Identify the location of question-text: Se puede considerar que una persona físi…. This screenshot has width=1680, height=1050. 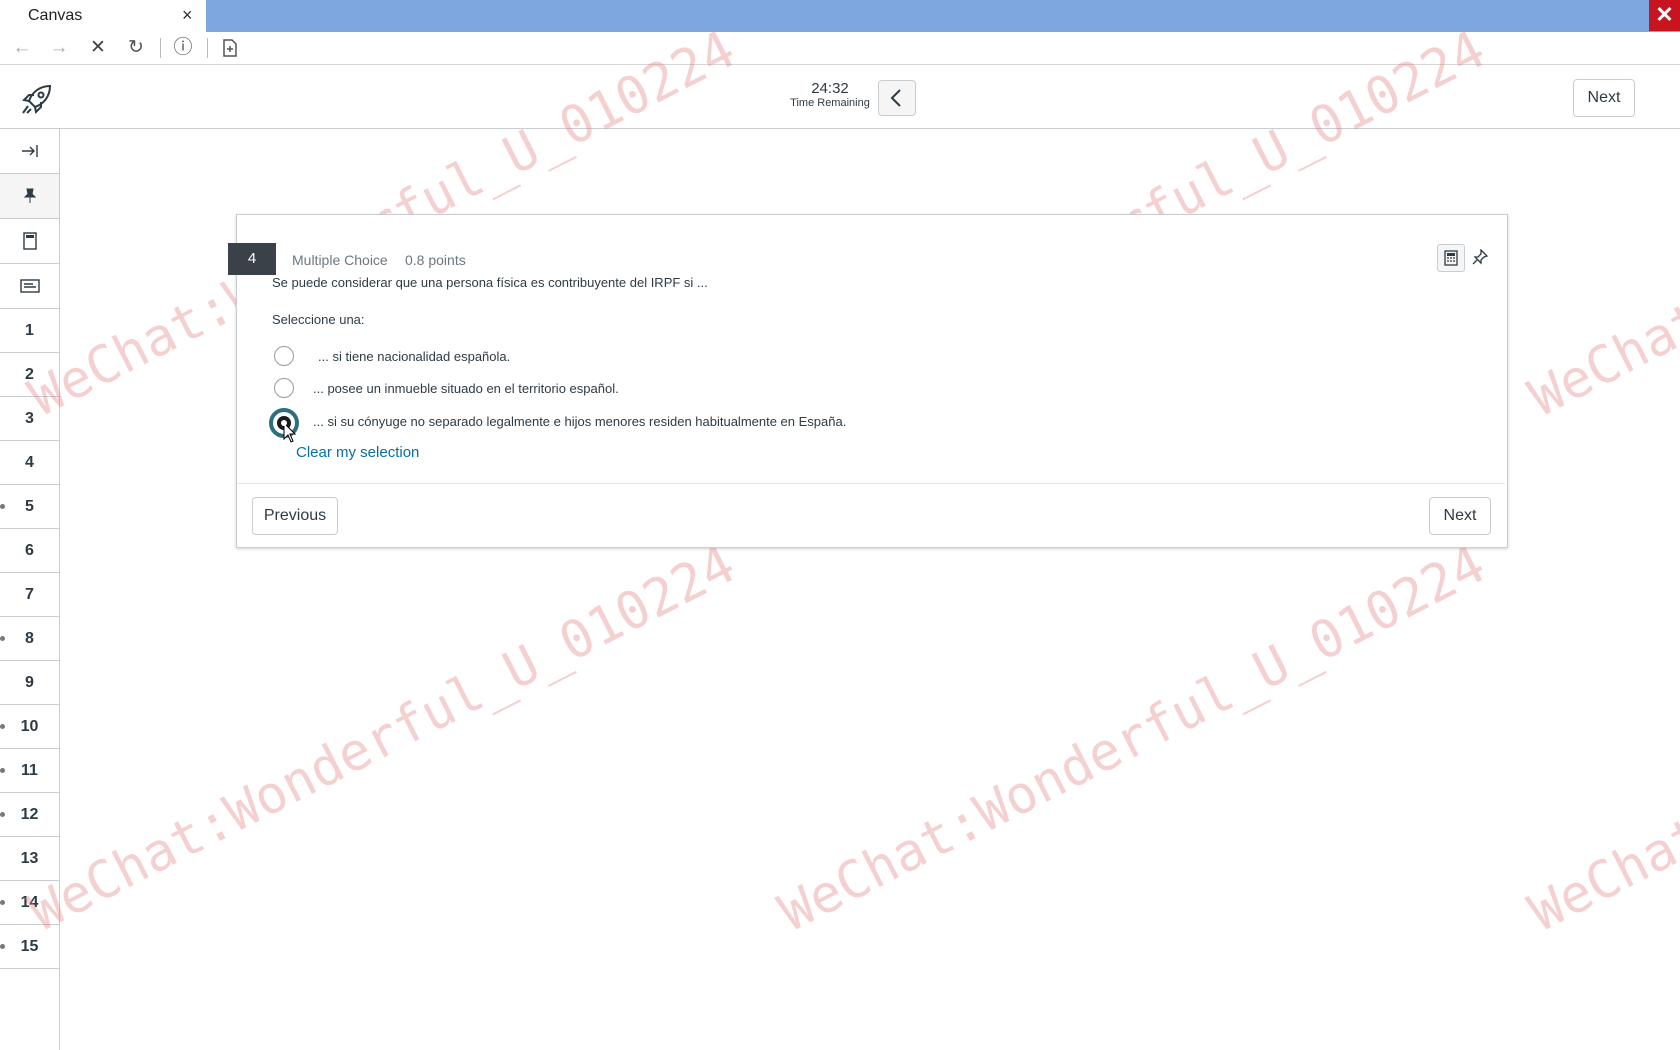
(490, 282).